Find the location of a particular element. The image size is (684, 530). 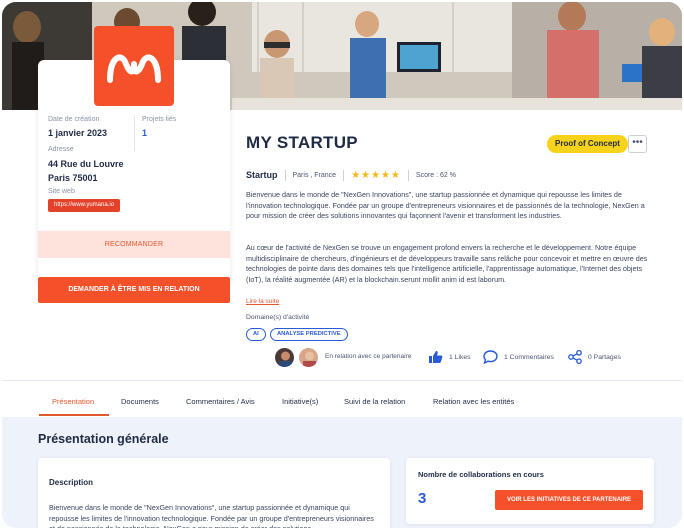

website-link: https://www.yumana.io is located at coordinates (84, 205).